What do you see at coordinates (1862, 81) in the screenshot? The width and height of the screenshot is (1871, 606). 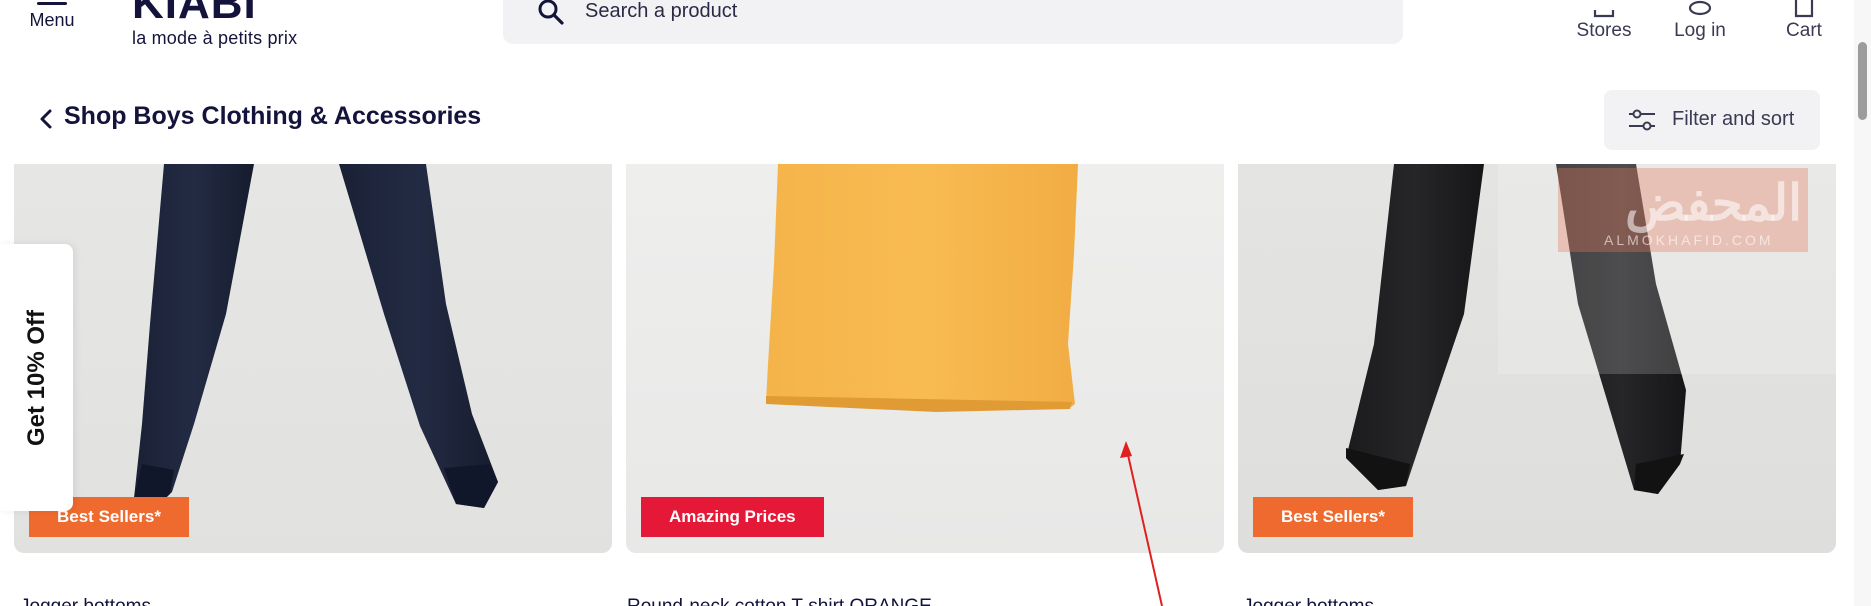 I see `scrollbar-thumb` at bounding box center [1862, 81].